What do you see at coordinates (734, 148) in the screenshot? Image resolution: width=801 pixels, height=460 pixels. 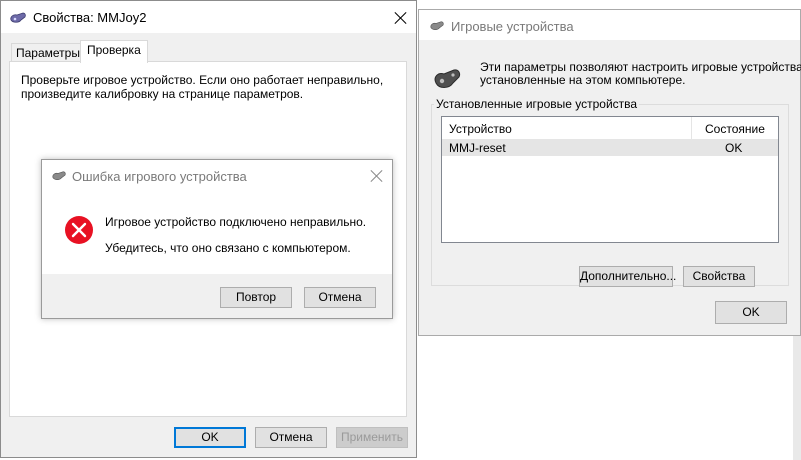 I see `device-status: OK` at bounding box center [734, 148].